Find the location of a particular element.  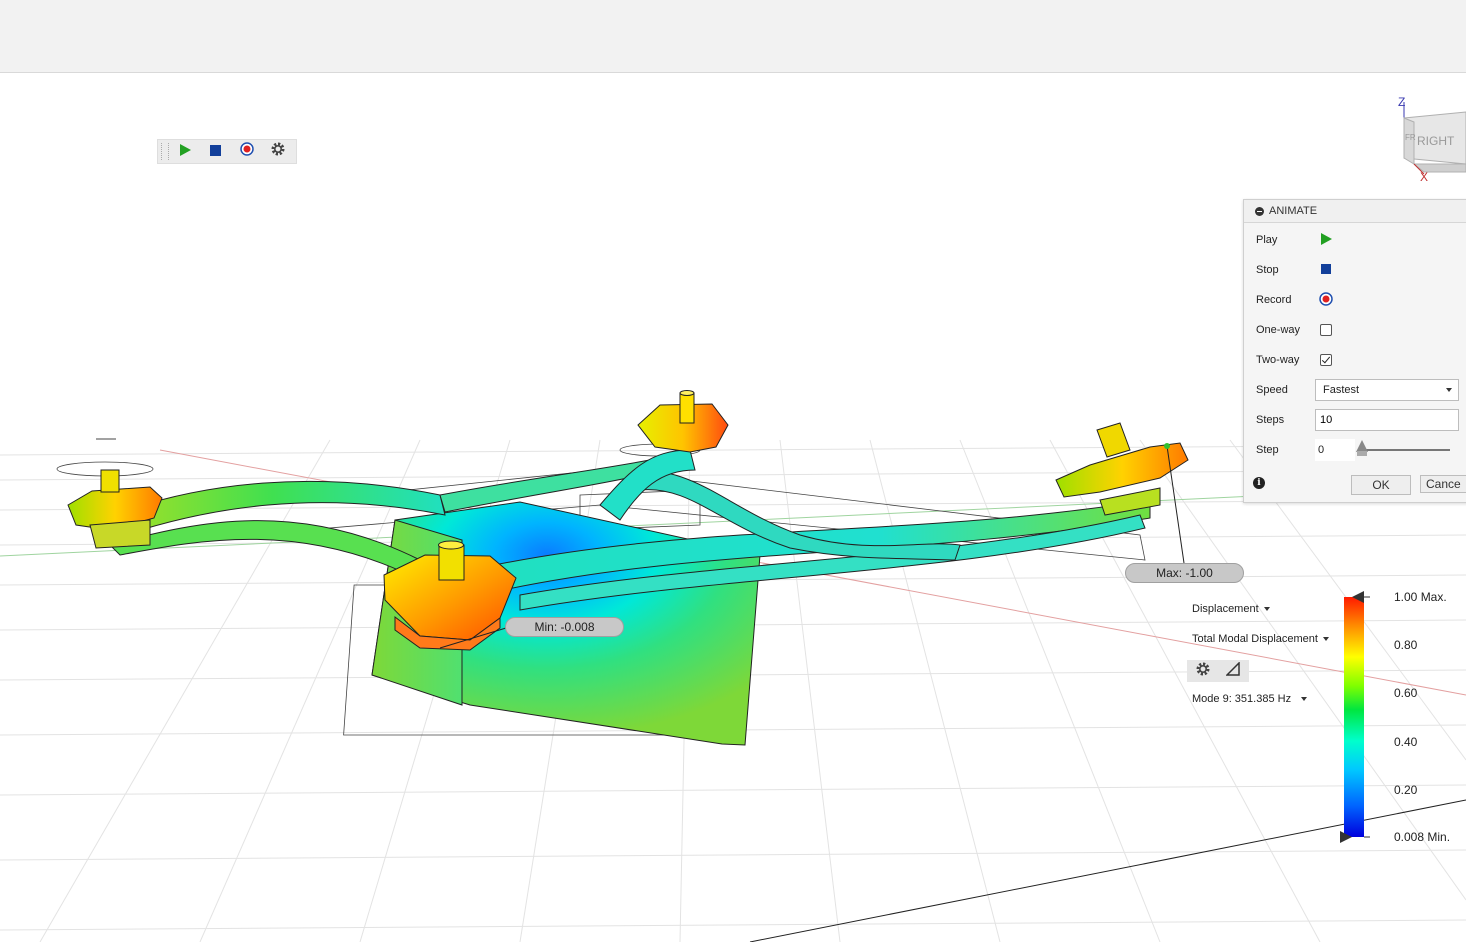

result-component-dropdown: Total Modal Displacement is located at coordinates (1260, 639).